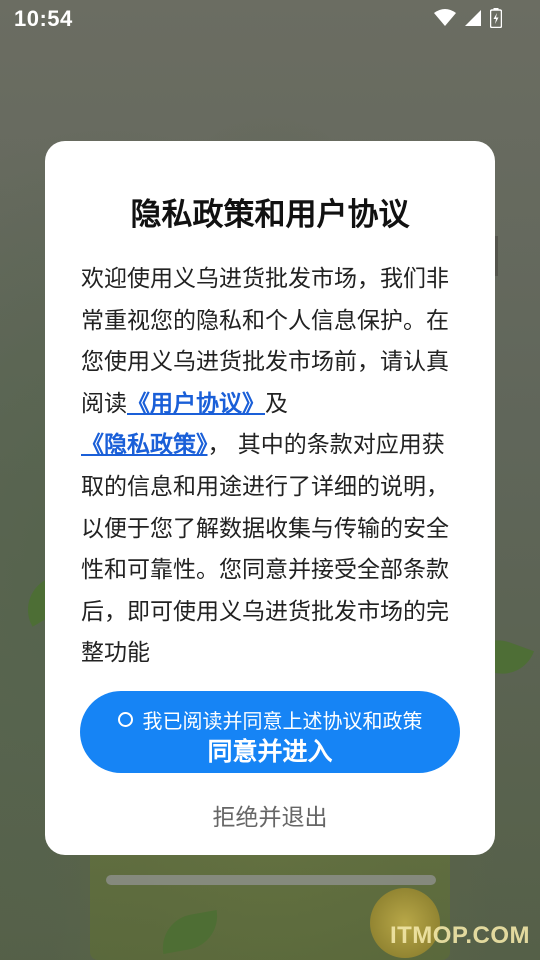  What do you see at coordinates (270, 215) in the screenshot?
I see `dialog-title: 隐私政策和用户协议` at bounding box center [270, 215].